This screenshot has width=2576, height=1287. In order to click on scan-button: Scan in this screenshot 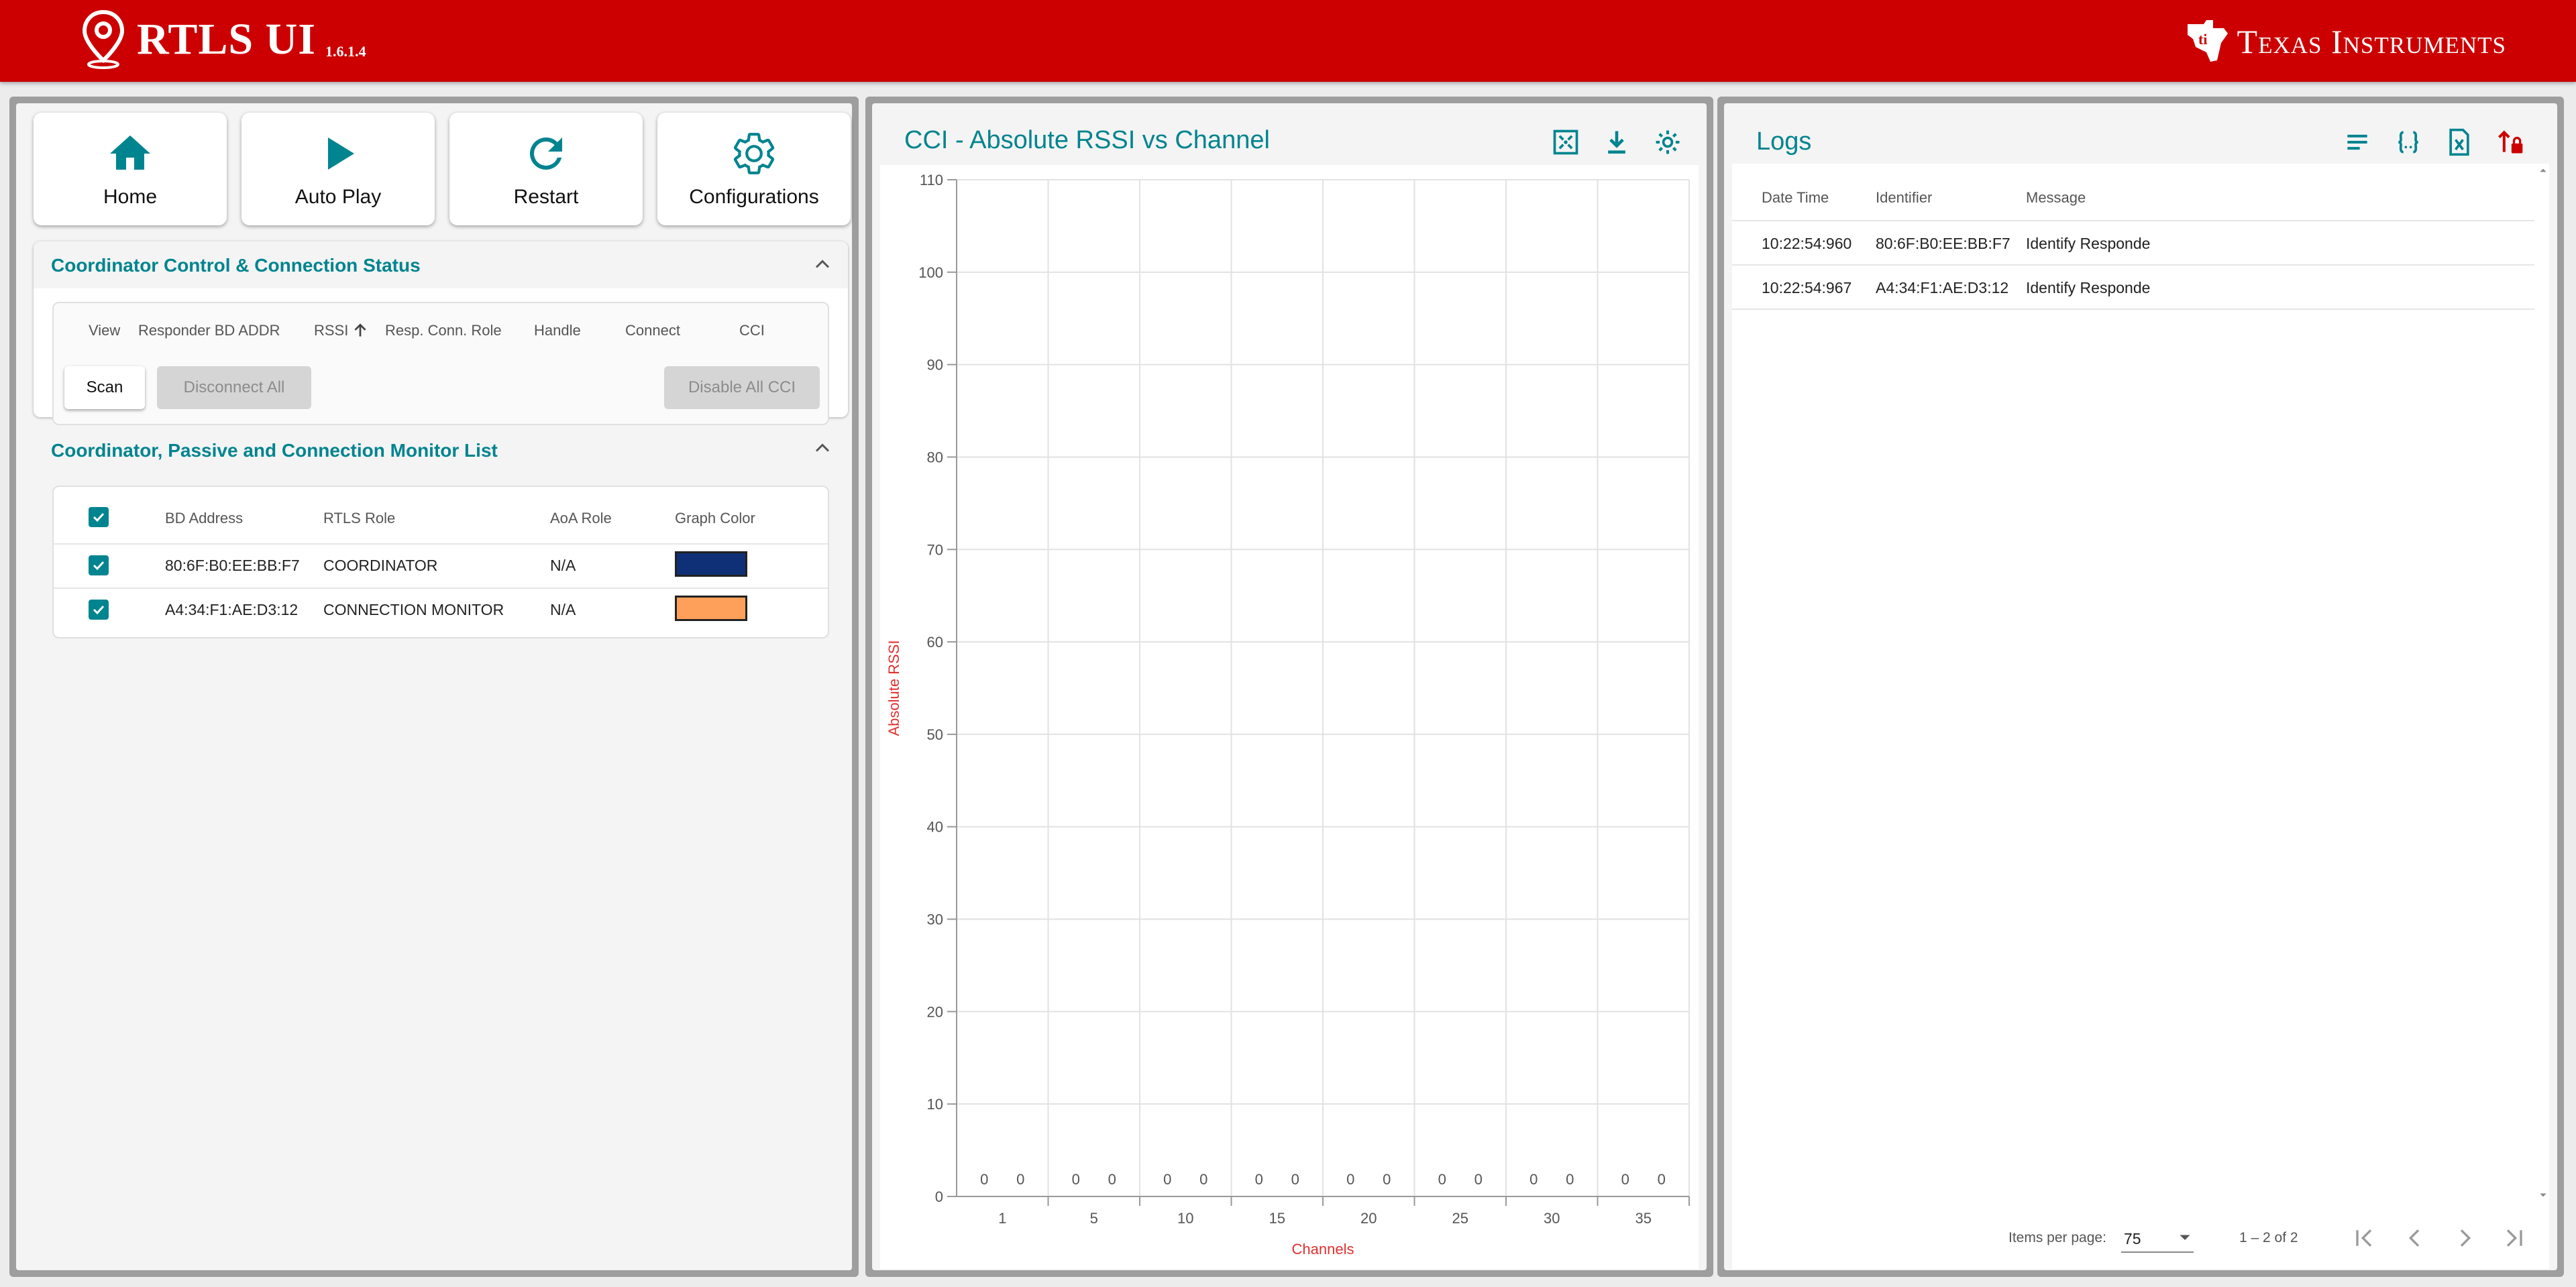, I will do `click(104, 387)`.